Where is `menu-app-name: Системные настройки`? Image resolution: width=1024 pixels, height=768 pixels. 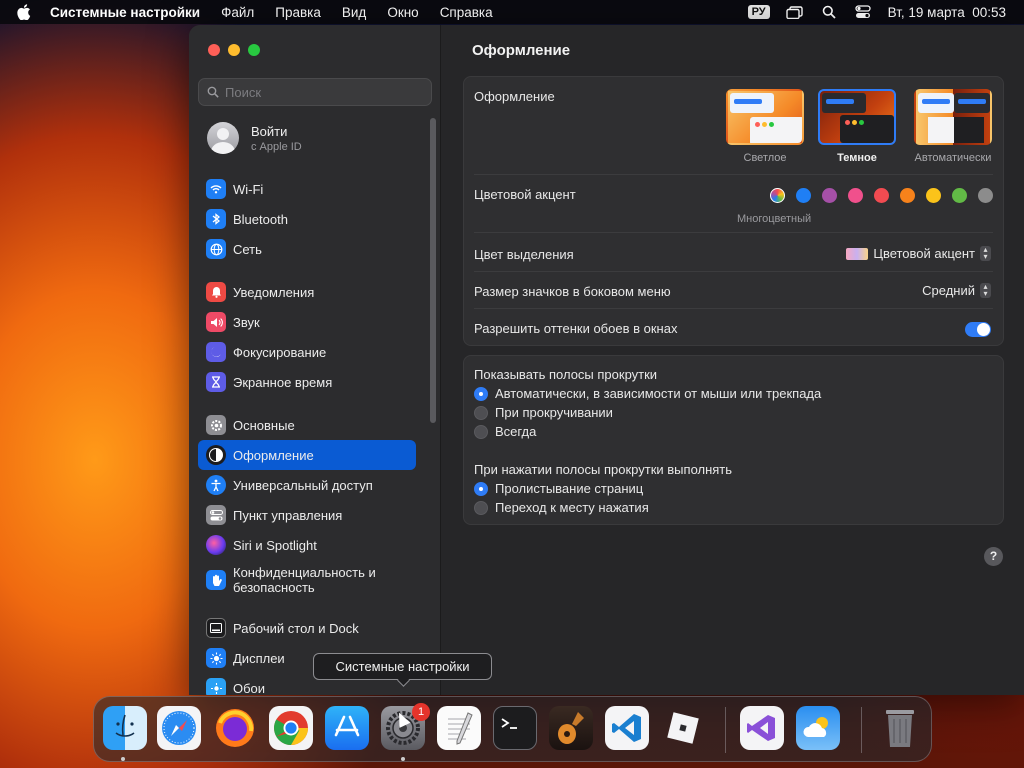 menu-app-name: Системные настройки is located at coordinates (125, 12).